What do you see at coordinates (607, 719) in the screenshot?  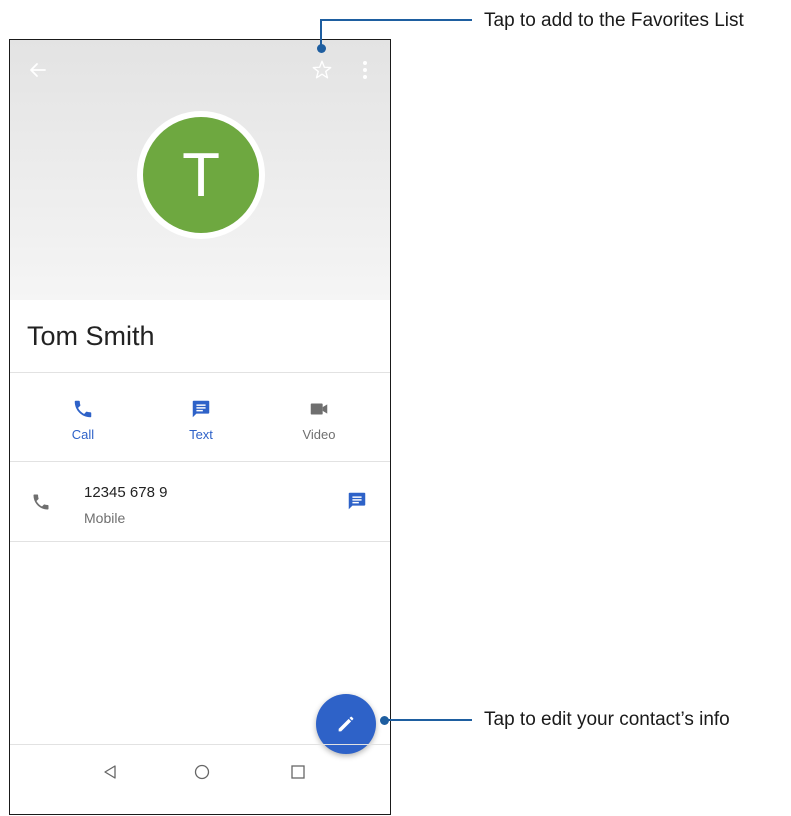 I see `edit-callout-text: Tap to edit your contact’s info` at bounding box center [607, 719].